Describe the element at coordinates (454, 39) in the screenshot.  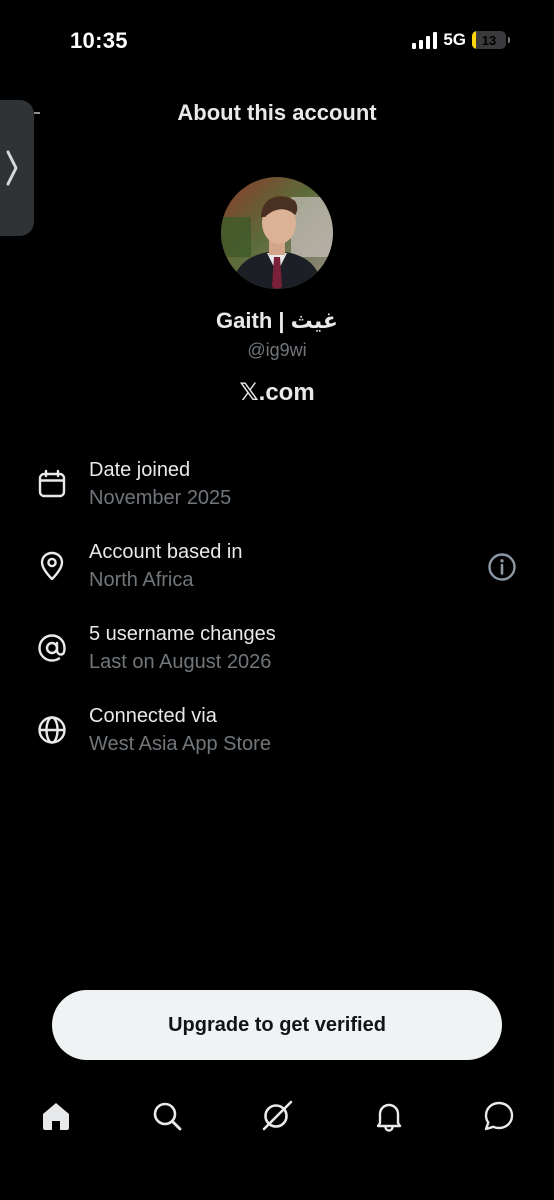
I see `network-type: 5G` at that location.